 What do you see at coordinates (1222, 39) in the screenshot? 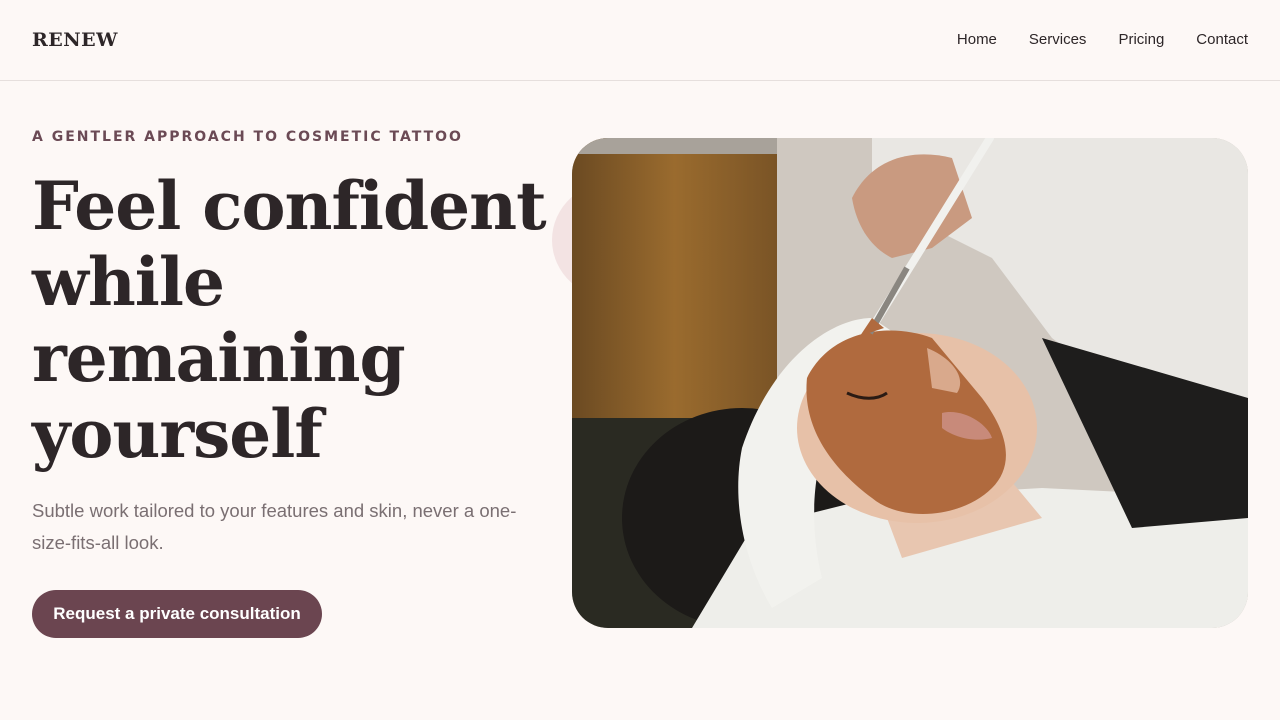
I see `nav-link-contact: Contact` at bounding box center [1222, 39].